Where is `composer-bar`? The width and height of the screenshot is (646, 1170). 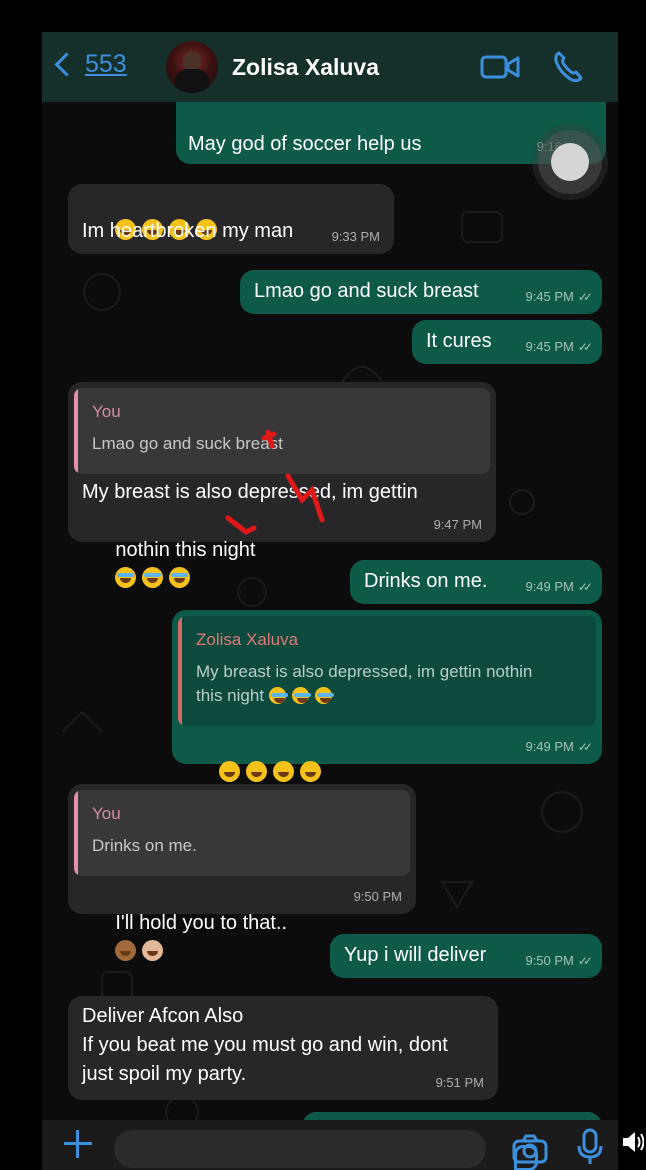
composer-bar is located at coordinates (330, 1145).